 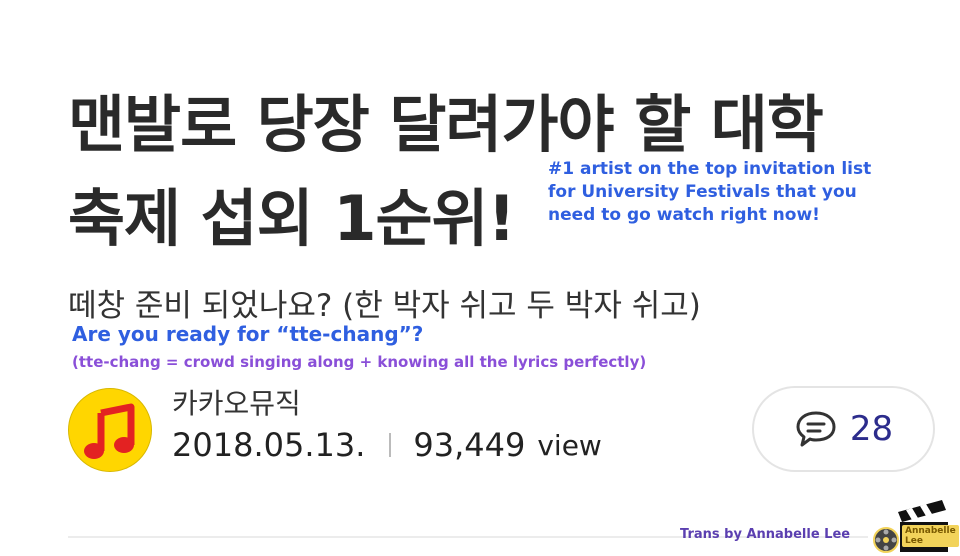 What do you see at coordinates (387, 445) in the screenshot?
I see `article-meta: 2018.05.13. 93,449 view` at bounding box center [387, 445].